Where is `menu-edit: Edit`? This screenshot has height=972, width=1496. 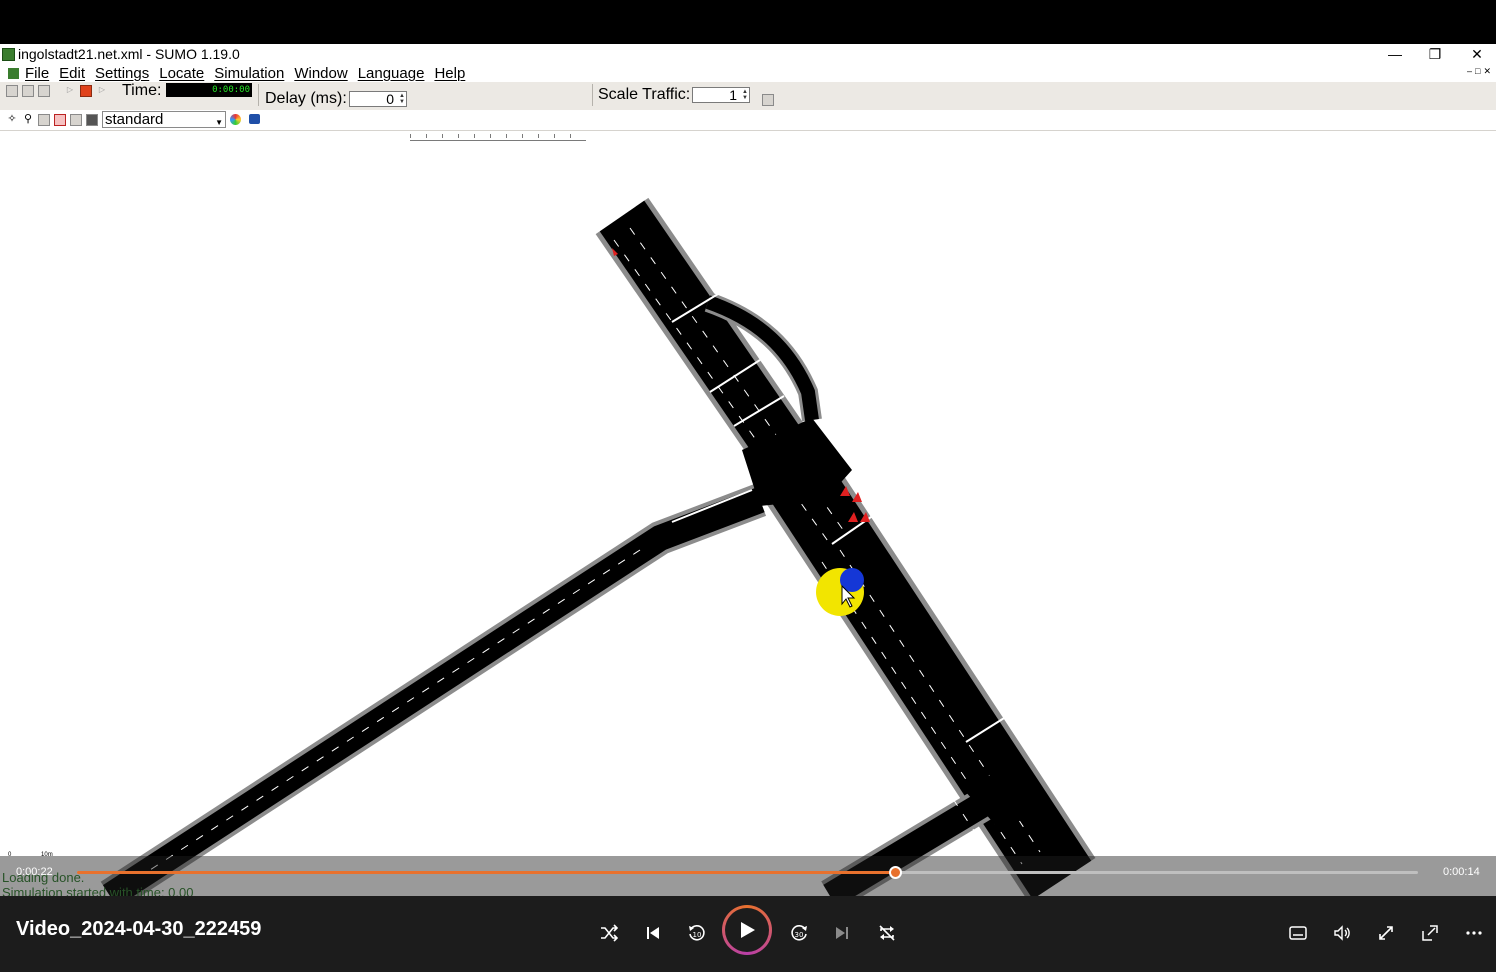
menu-edit: Edit is located at coordinates (72, 73).